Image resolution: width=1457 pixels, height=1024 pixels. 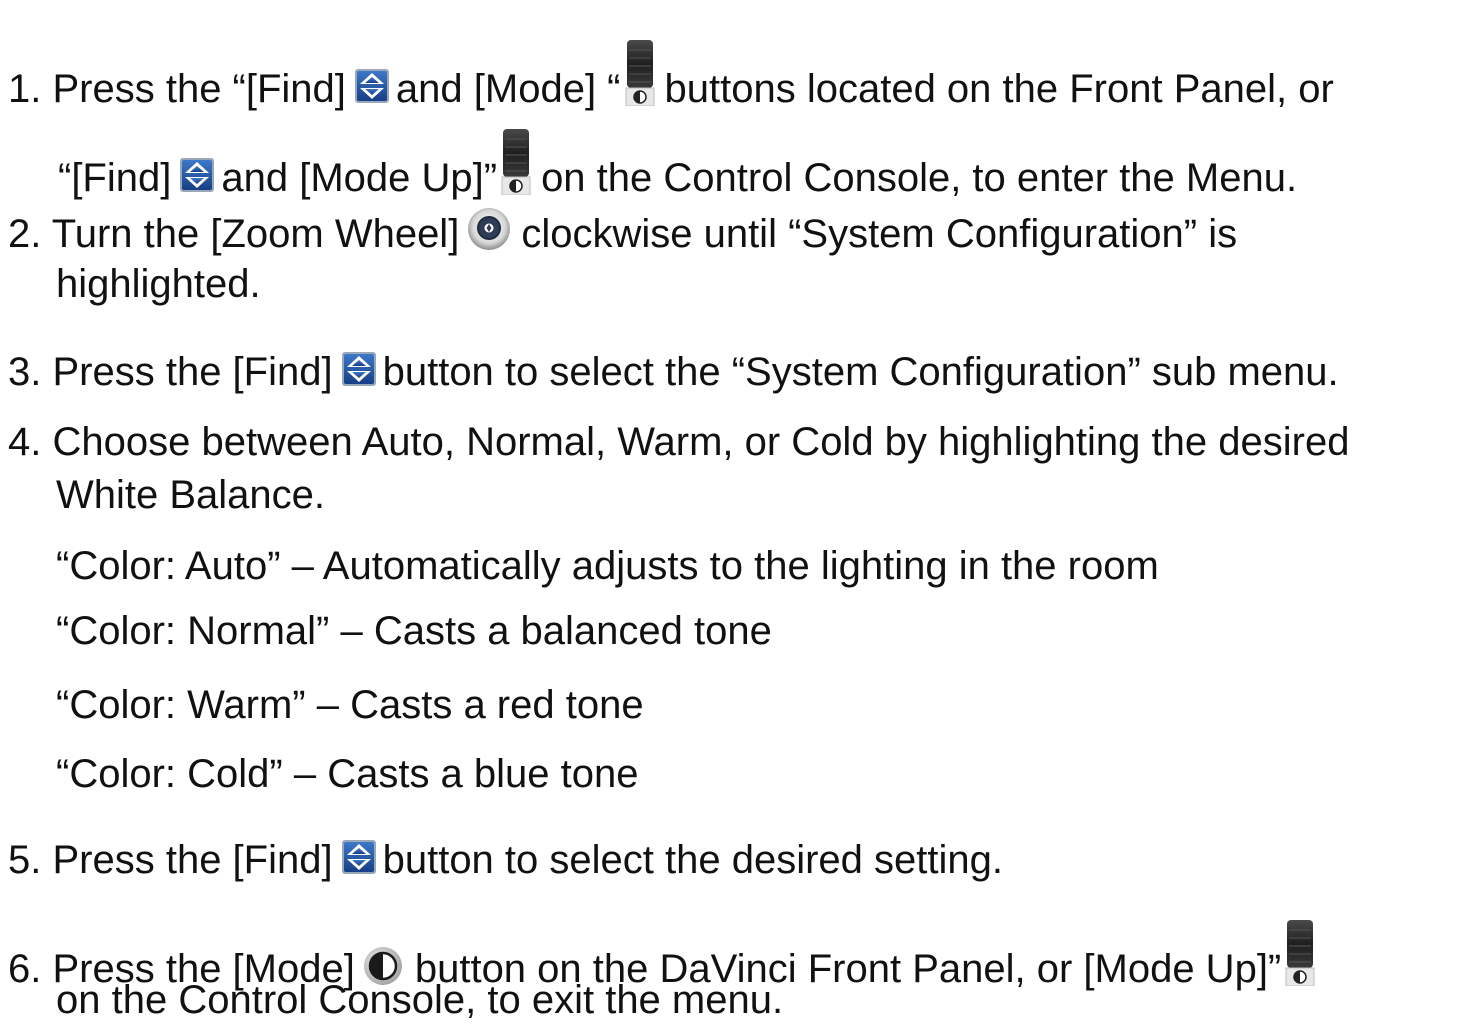 I want to click on step-text: White Balance., so click(x=191, y=495).